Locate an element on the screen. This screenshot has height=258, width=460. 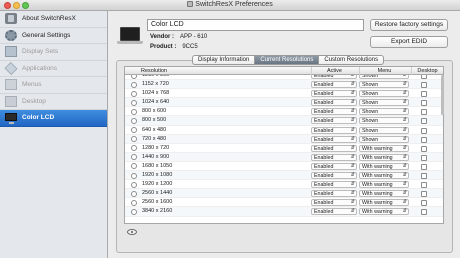
sidebar-item-applications: Applications is located at coordinates (53, 69).